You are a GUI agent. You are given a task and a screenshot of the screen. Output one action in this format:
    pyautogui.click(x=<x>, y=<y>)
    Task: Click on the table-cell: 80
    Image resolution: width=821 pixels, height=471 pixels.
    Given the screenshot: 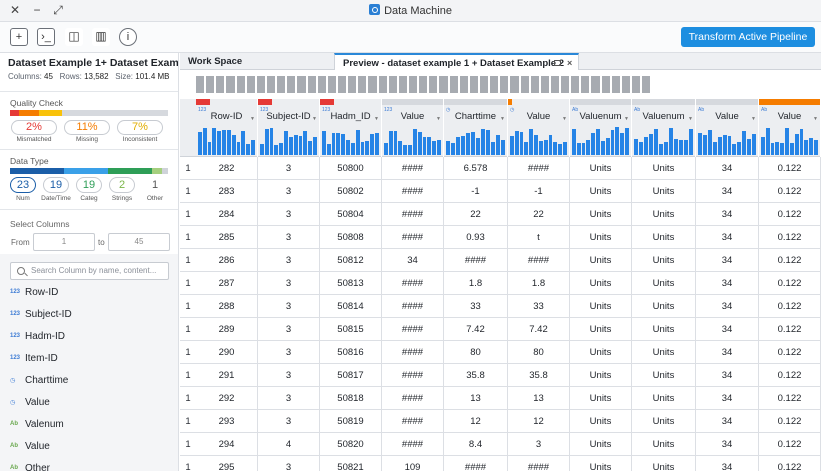 What is the action you would take?
    pyautogui.click(x=476, y=352)
    